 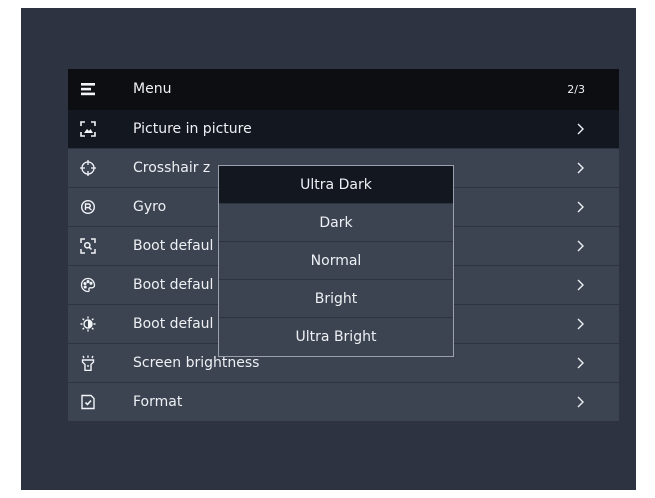 I want to click on flashlight-icon, so click(x=88, y=363).